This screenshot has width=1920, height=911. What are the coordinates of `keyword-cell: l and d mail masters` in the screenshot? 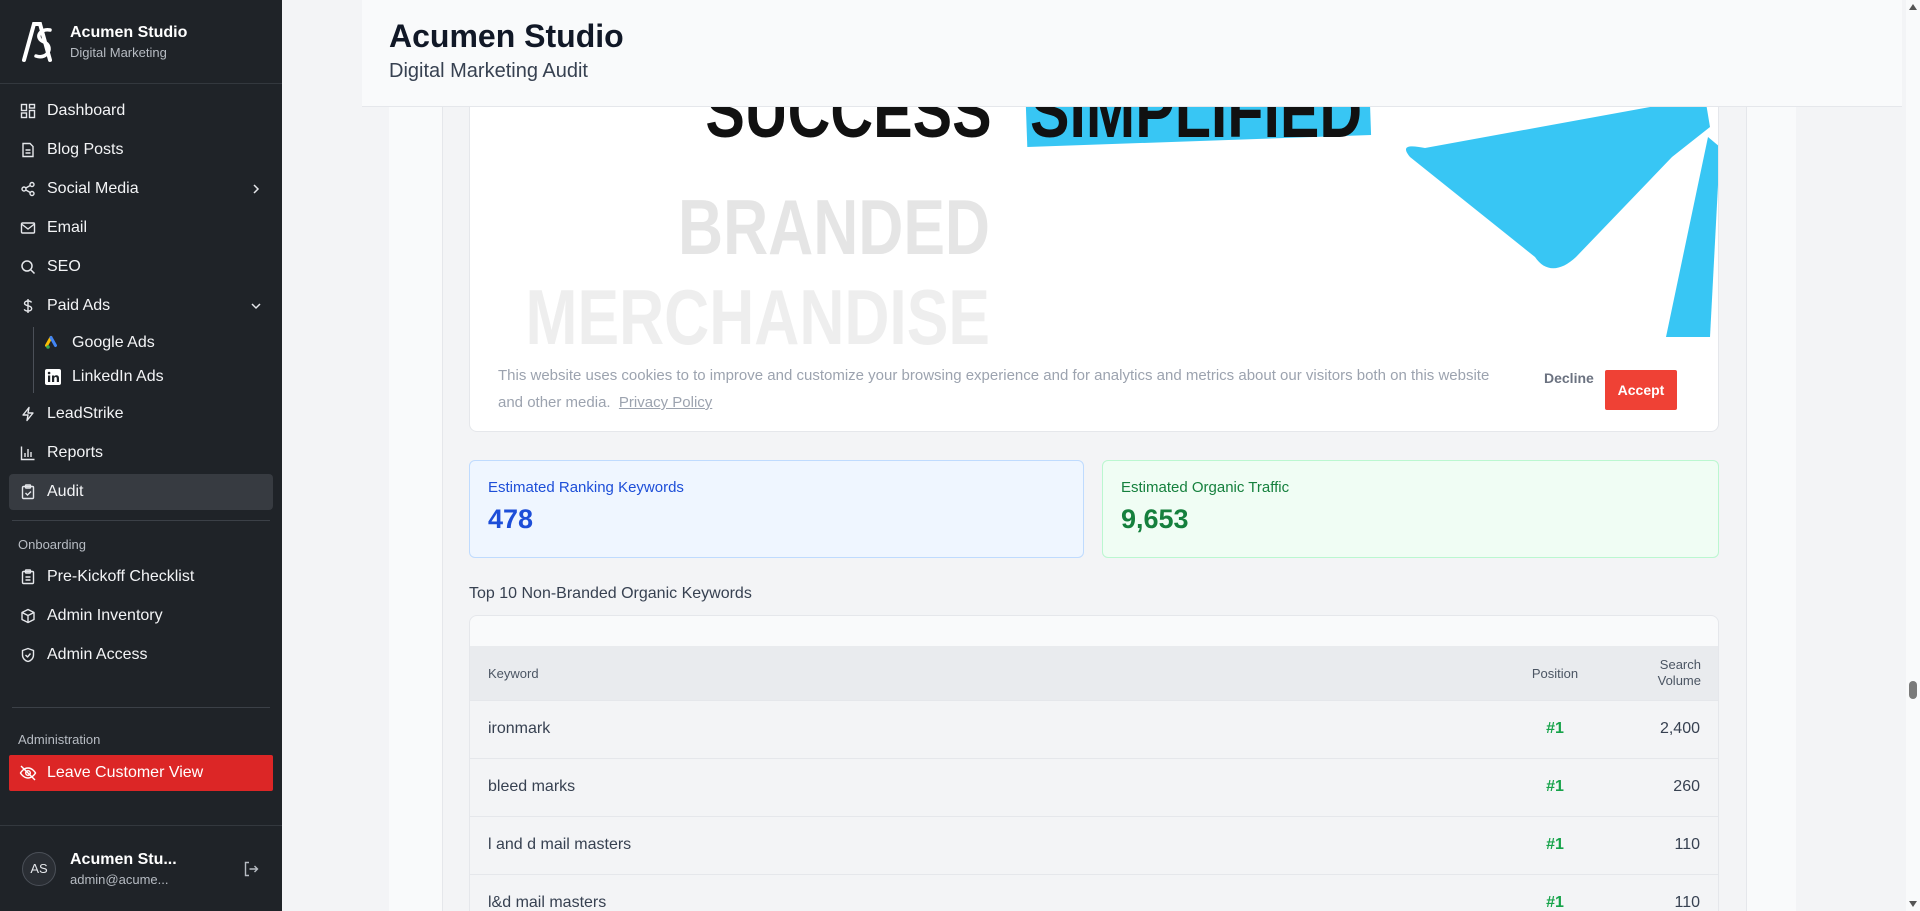 It's located at (560, 844).